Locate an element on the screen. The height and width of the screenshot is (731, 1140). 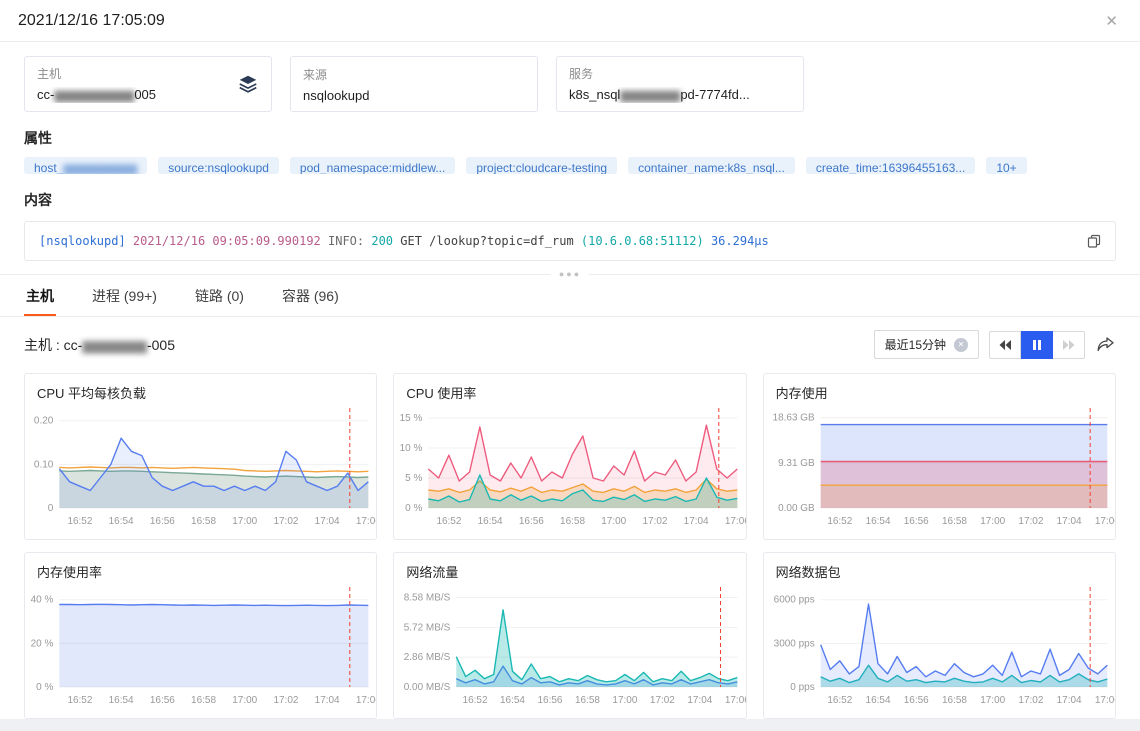
svg-text: 0.00 GB is located at coordinates (796, 508).